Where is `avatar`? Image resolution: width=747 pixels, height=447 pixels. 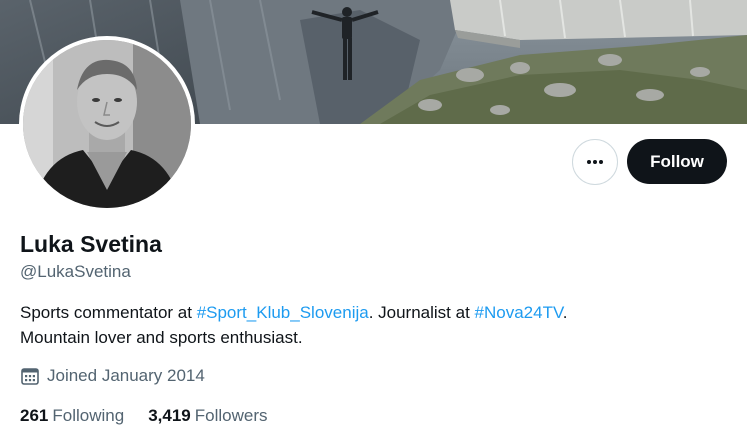 avatar is located at coordinates (107, 124).